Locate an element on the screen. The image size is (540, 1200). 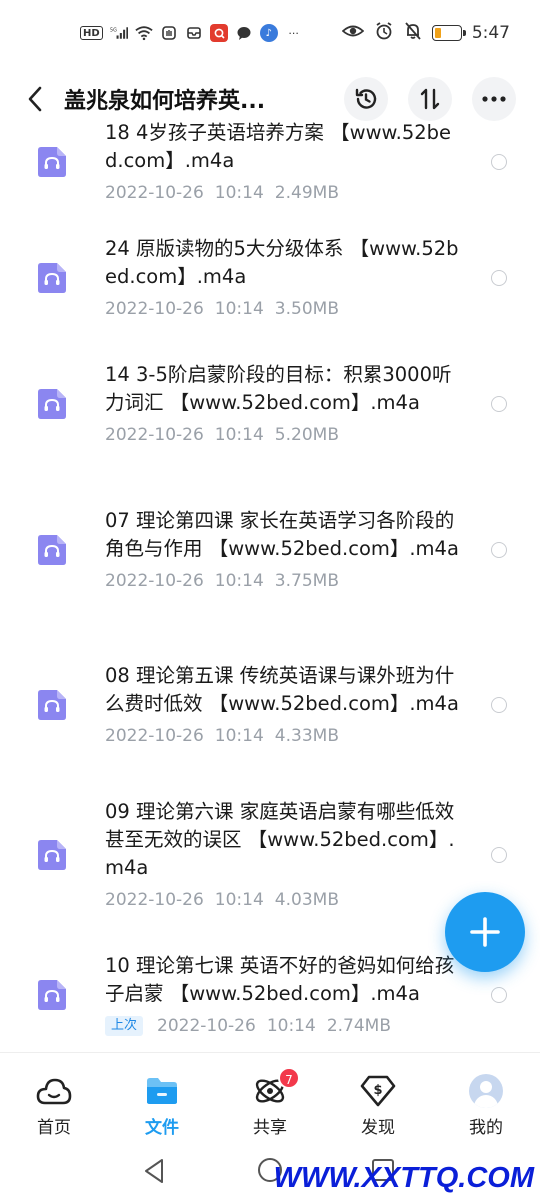
file-meta: 2022-10-26 10:14 2.49MB is located at coordinates (283, 193).